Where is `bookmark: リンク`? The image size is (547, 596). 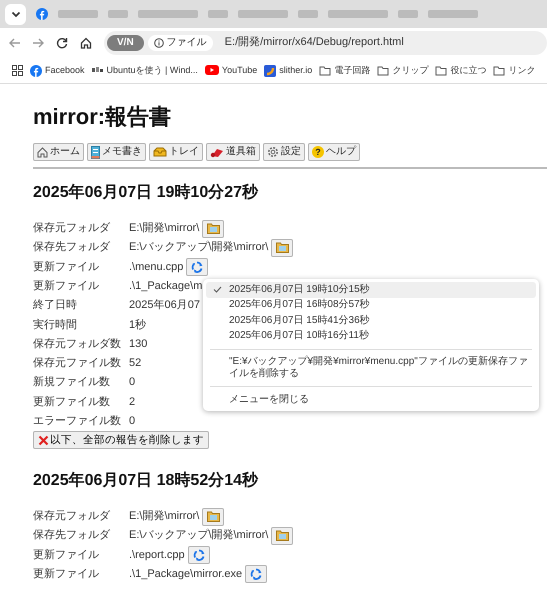
bookmark: リンク is located at coordinates (514, 70).